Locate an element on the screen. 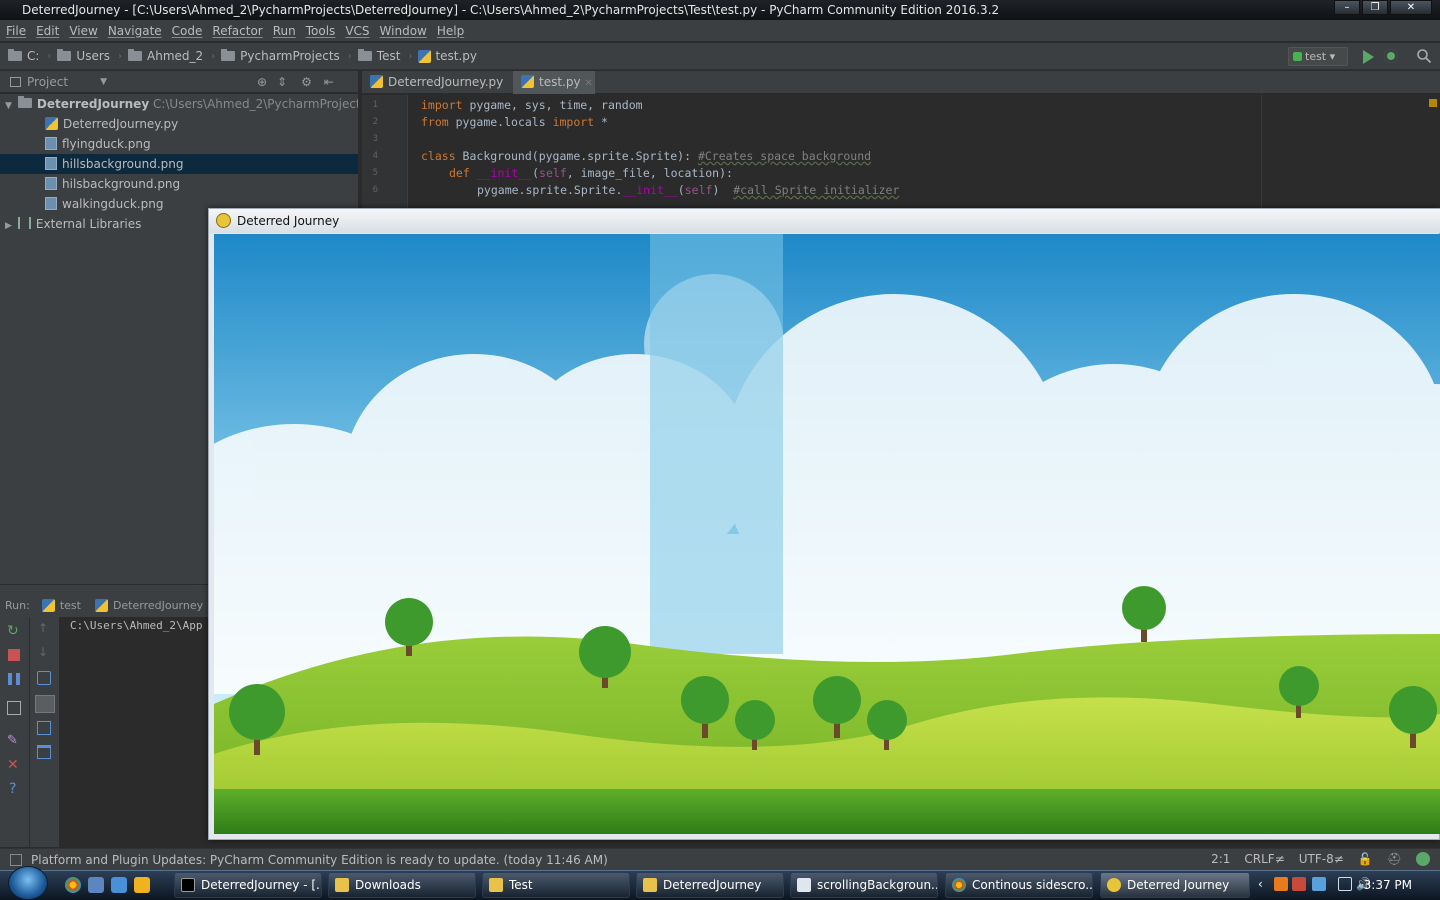  breadcrumb-test: Test is located at coordinates (379, 56).